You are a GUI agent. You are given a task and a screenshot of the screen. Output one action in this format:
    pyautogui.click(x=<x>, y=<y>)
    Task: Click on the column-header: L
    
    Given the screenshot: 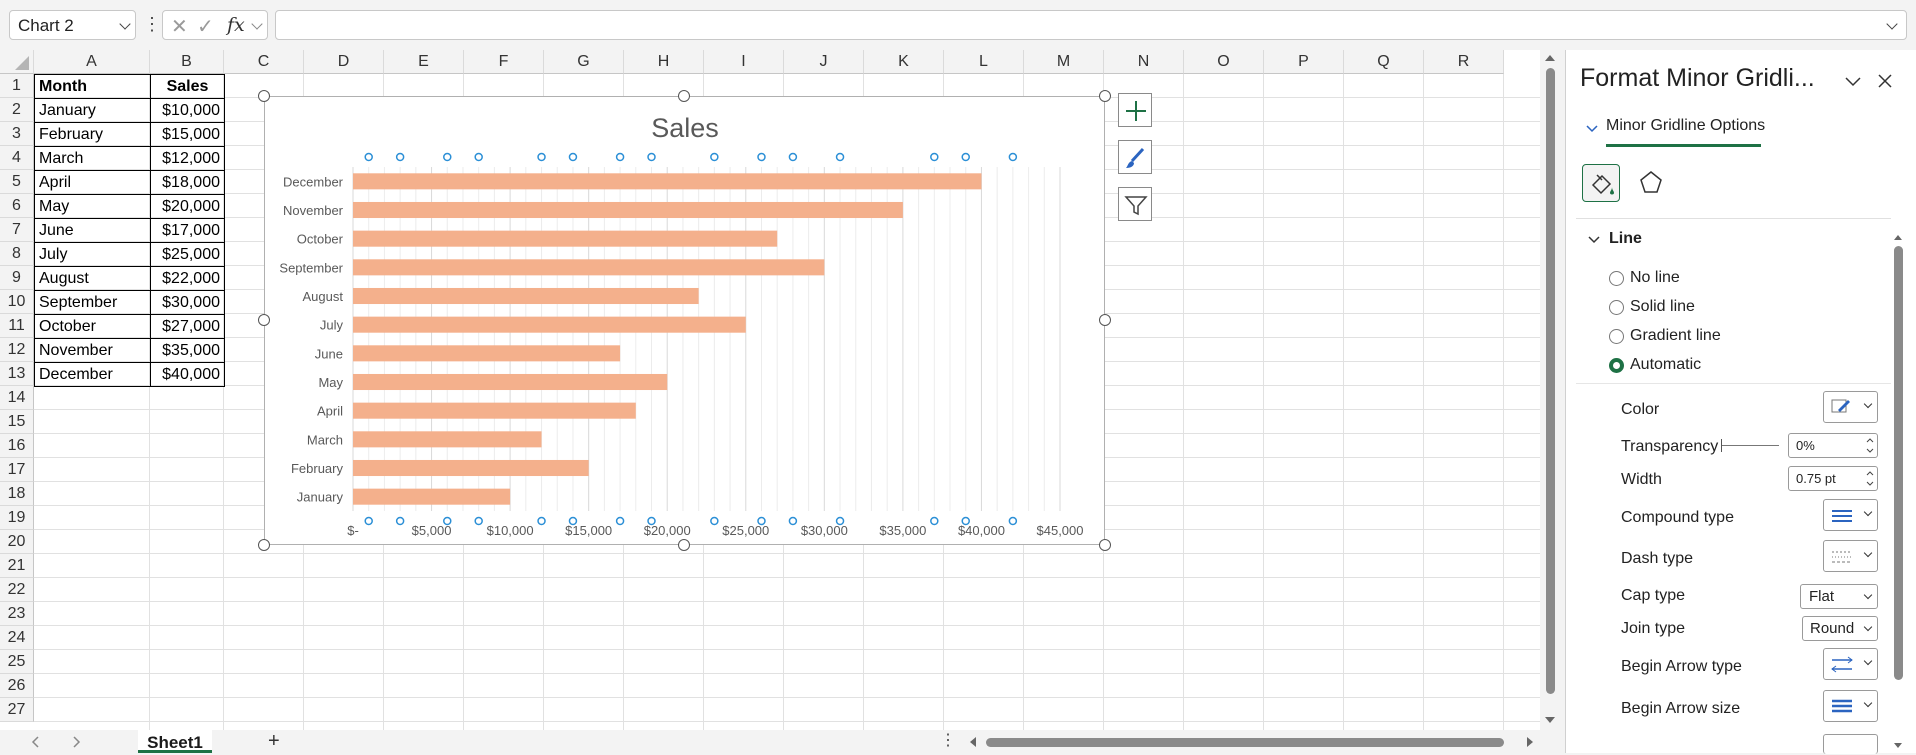 What is the action you would take?
    pyautogui.click(x=984, y=62)
    